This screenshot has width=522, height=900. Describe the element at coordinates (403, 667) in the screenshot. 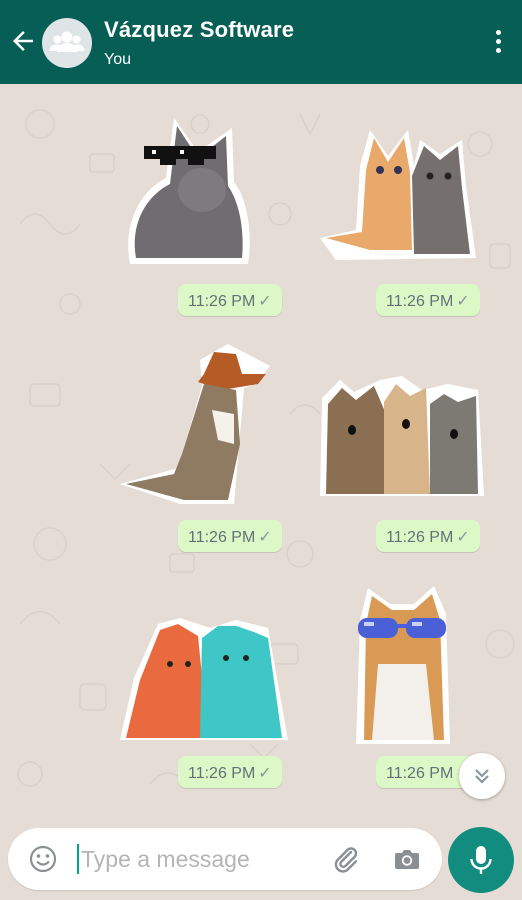

I see `sticker-cat-blue-sunglasses` at that location.